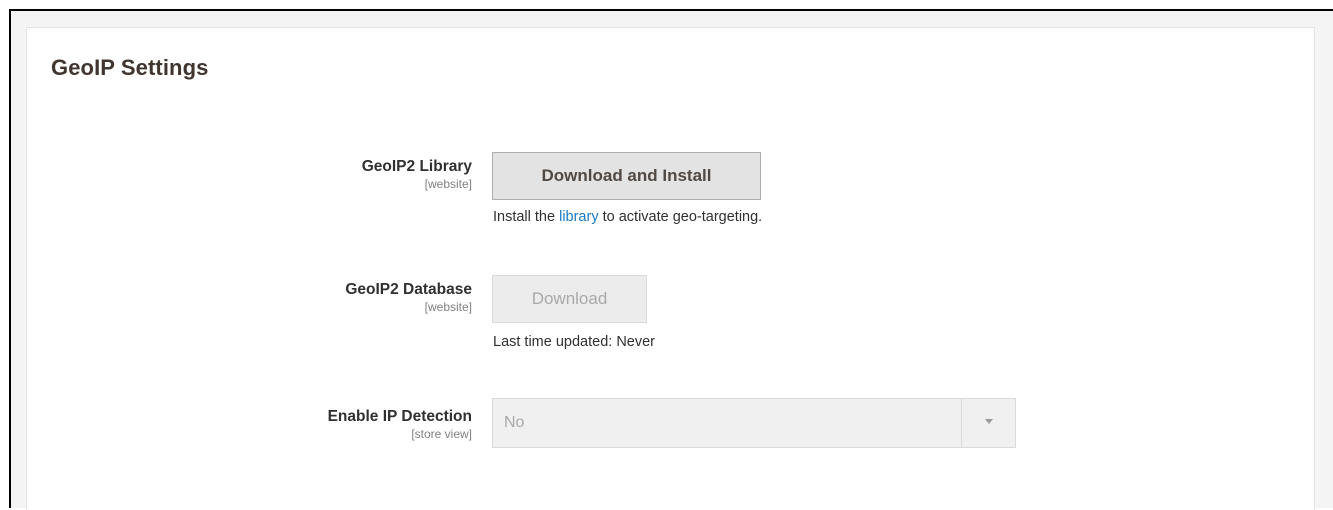 Image resolution: width=1333 pixels, height=510 pixels. I want to click on note-text: Install the, so click(526, 217).